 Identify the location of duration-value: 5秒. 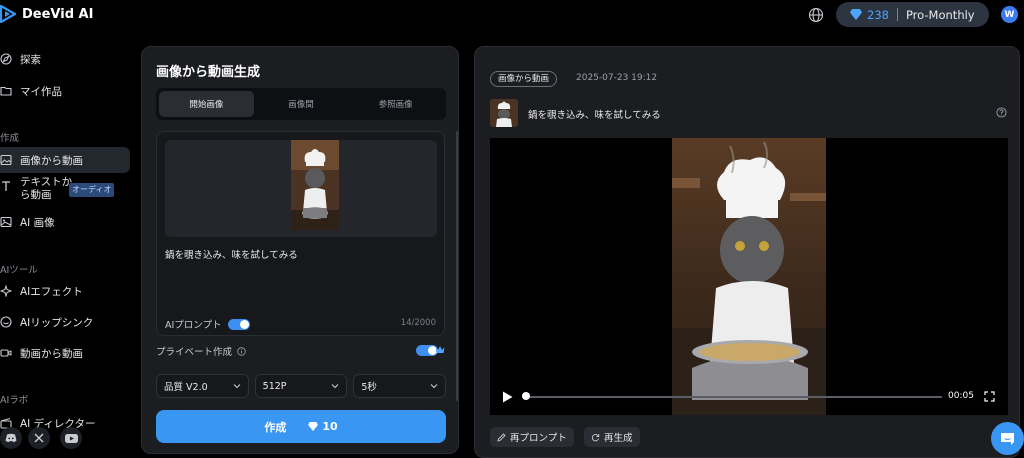
(369, 387).